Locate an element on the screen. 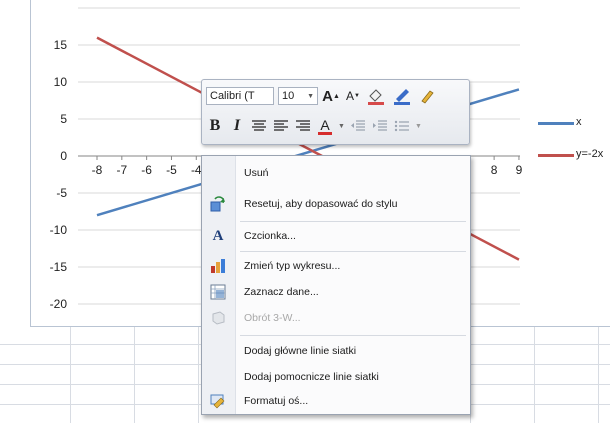  font-size-combo: 10 ▼ is located at coordinates (298, 96).